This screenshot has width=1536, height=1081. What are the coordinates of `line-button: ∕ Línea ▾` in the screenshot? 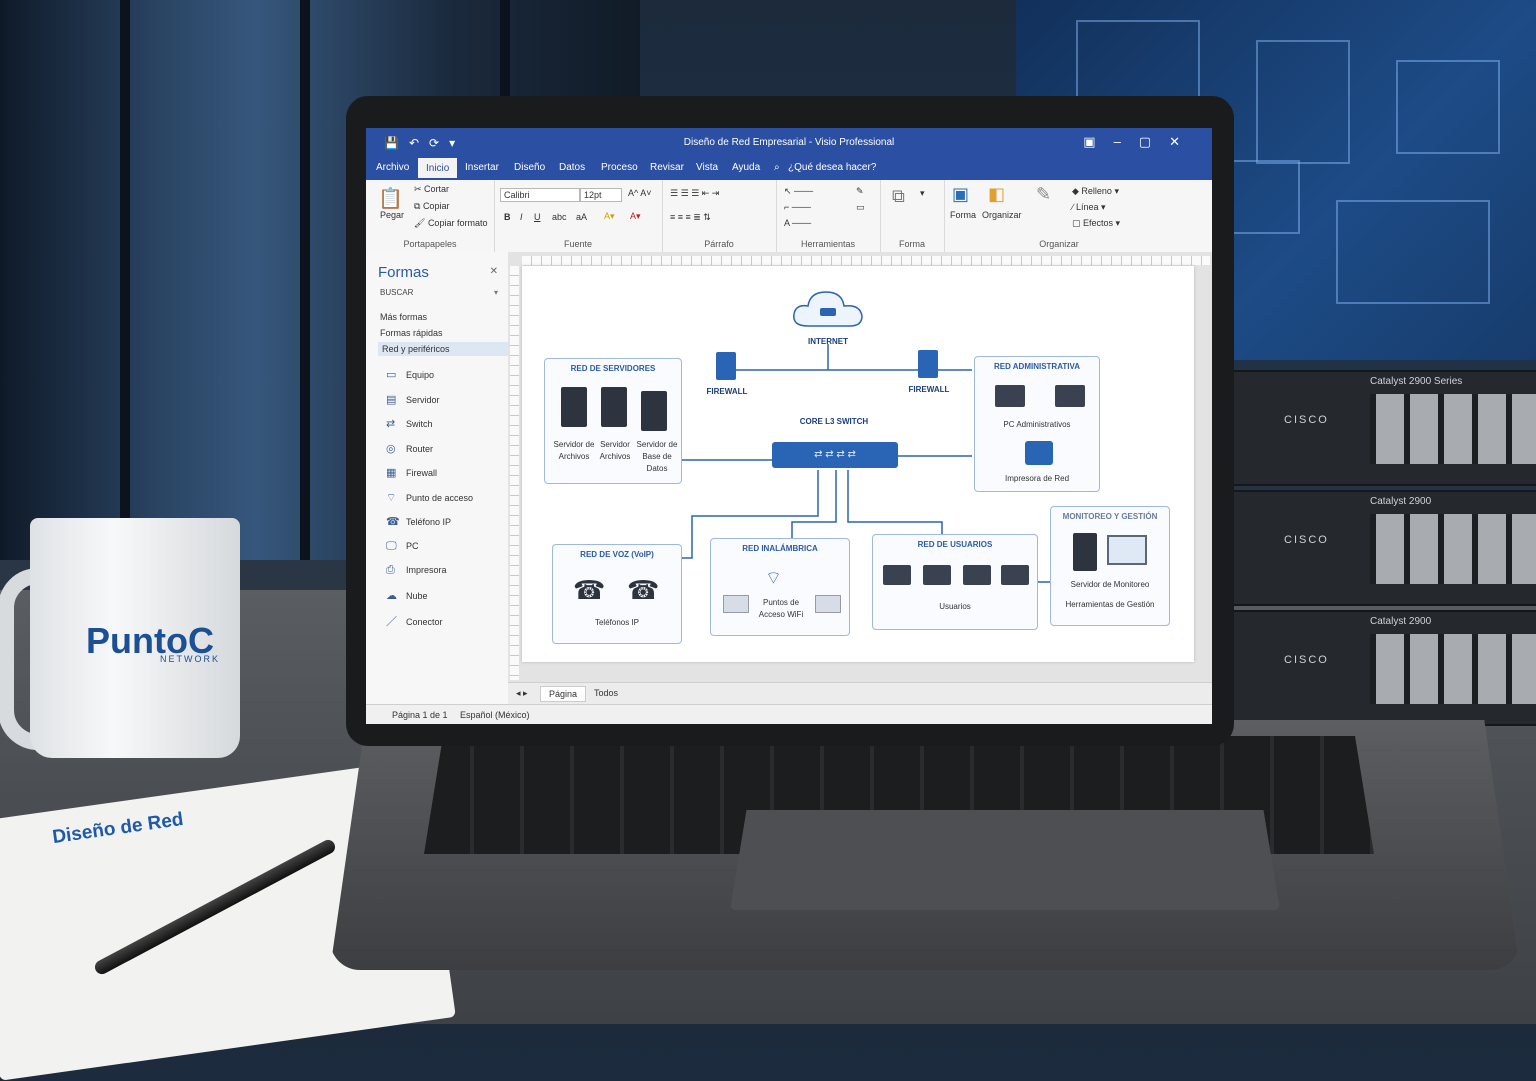 It's located at (1089, 207).